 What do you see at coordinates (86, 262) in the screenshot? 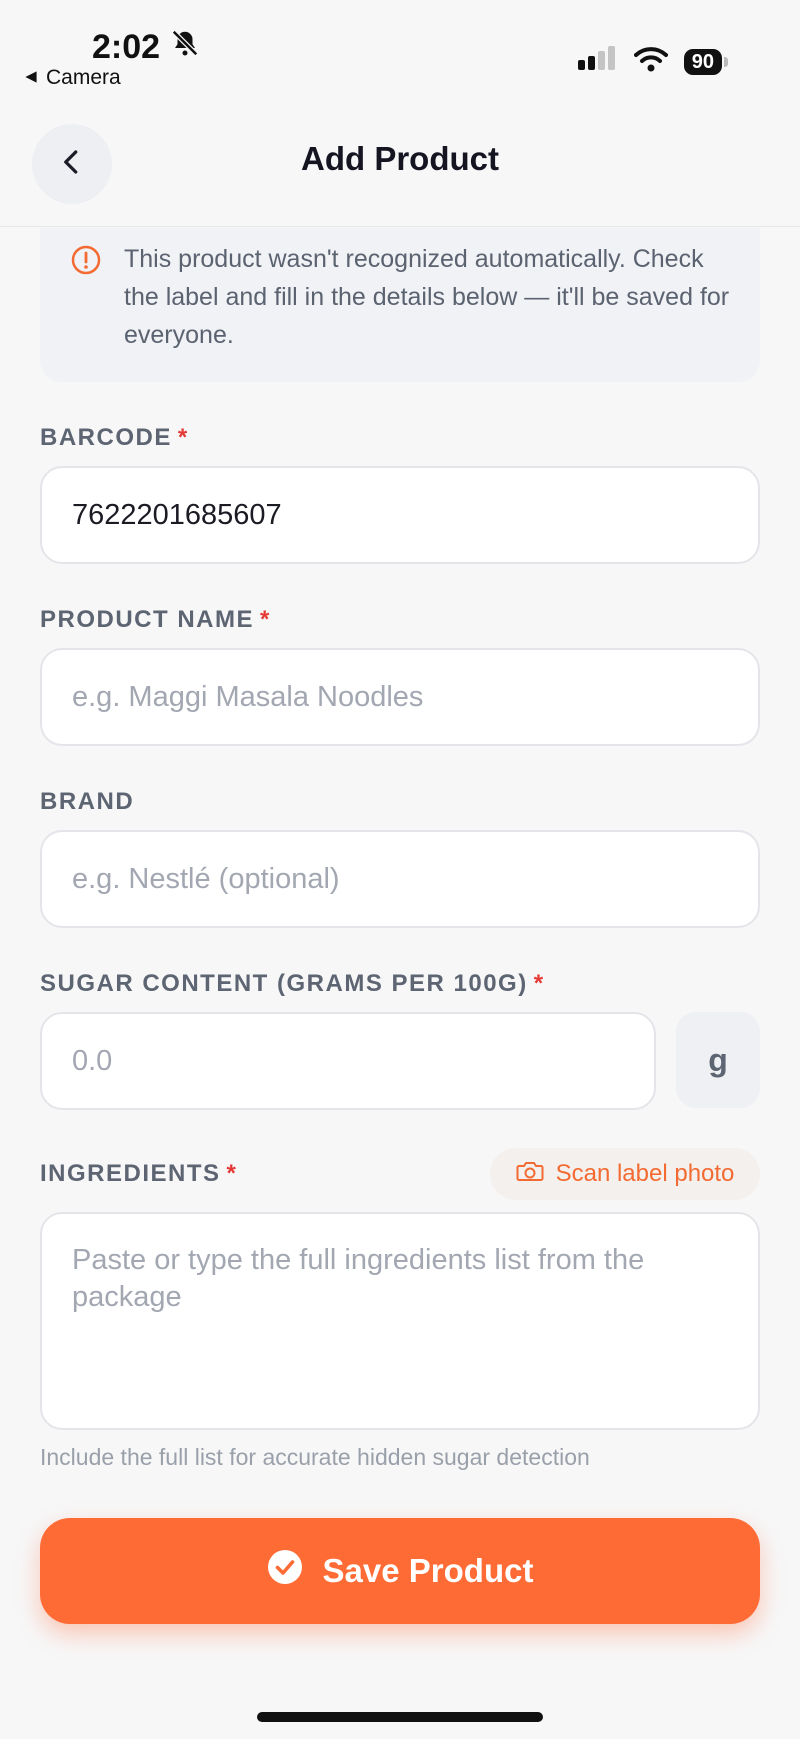
I see `alert-circle-icon` at bounding box center [86, 262].